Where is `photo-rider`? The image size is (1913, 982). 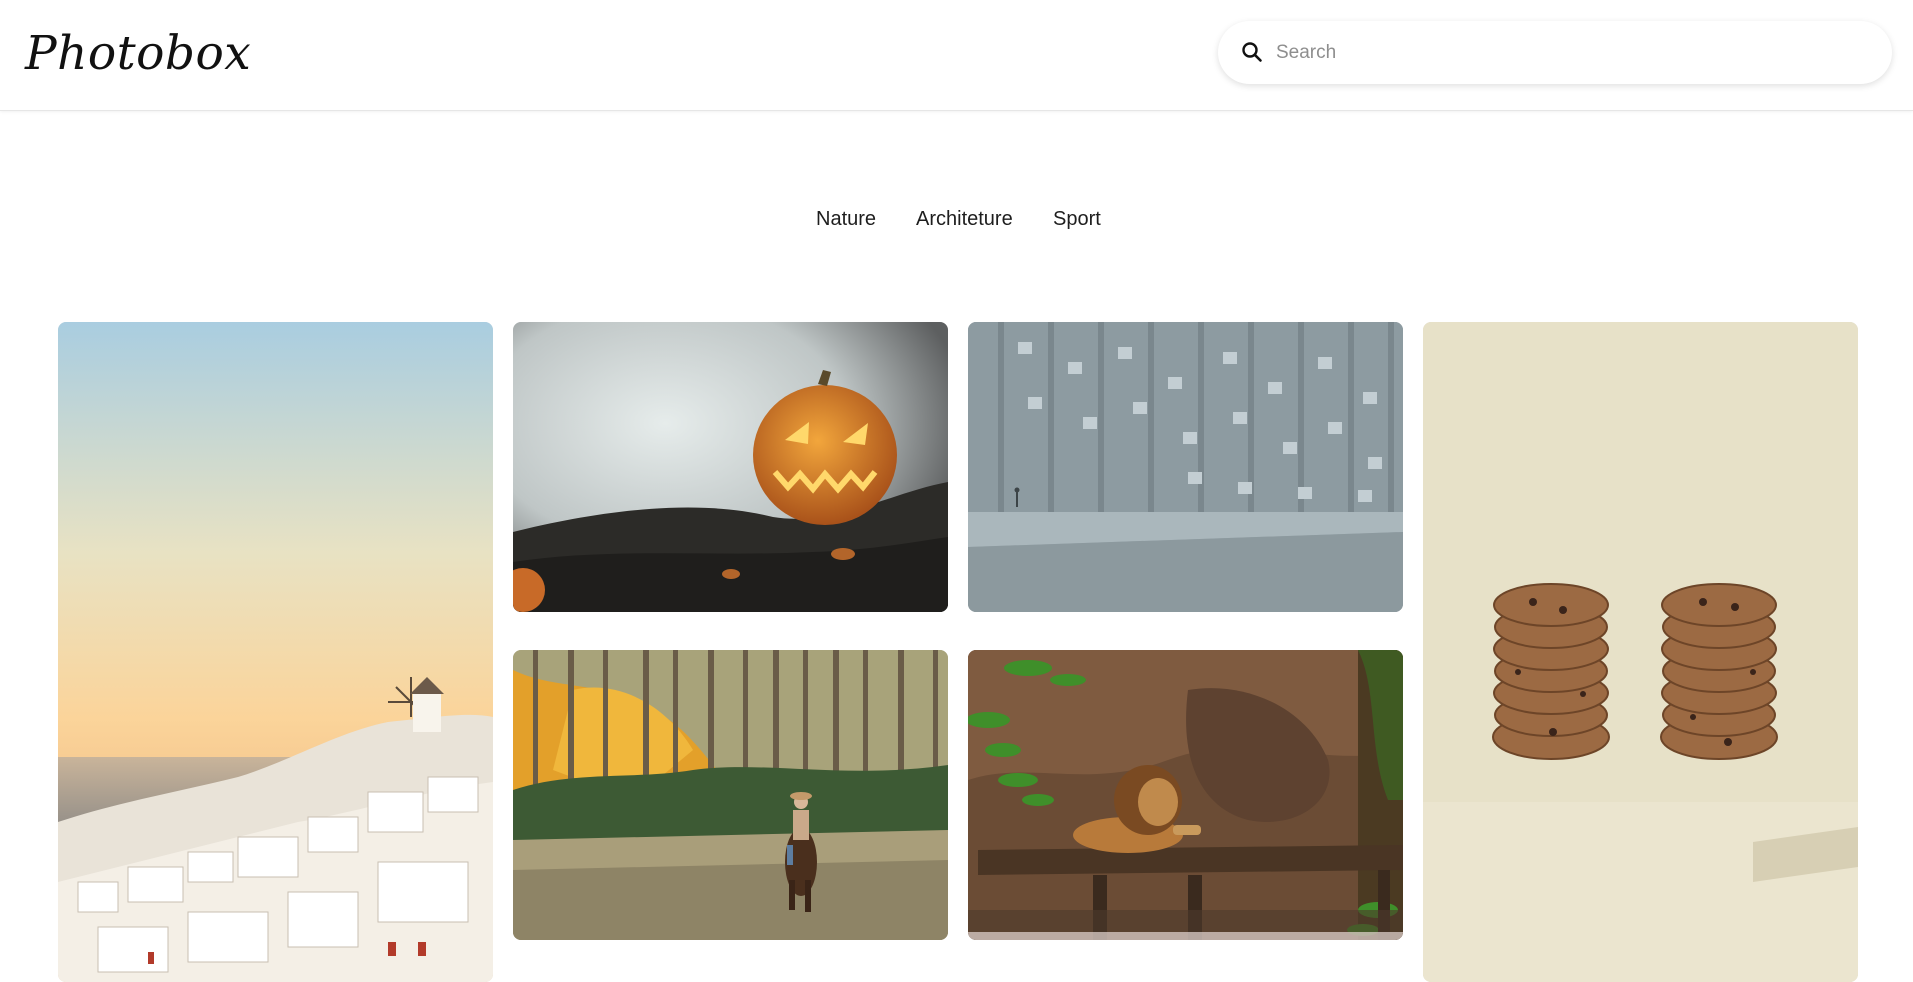
photo-rider is located at coordinates (730, 795).